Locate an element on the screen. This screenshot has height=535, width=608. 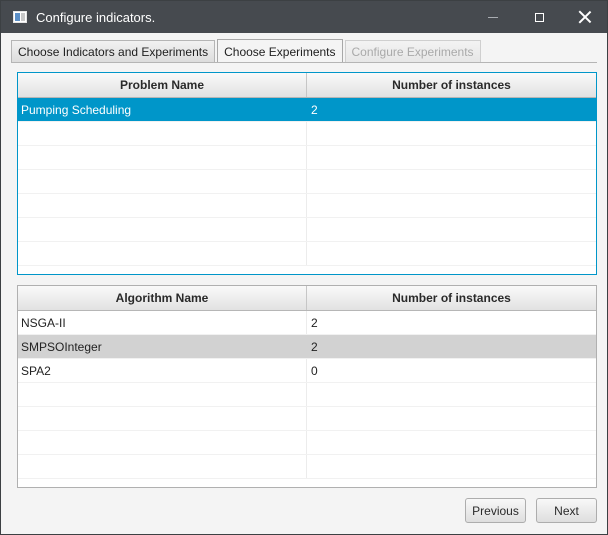
previous-button: Previous is located at coordinates (495, 510).